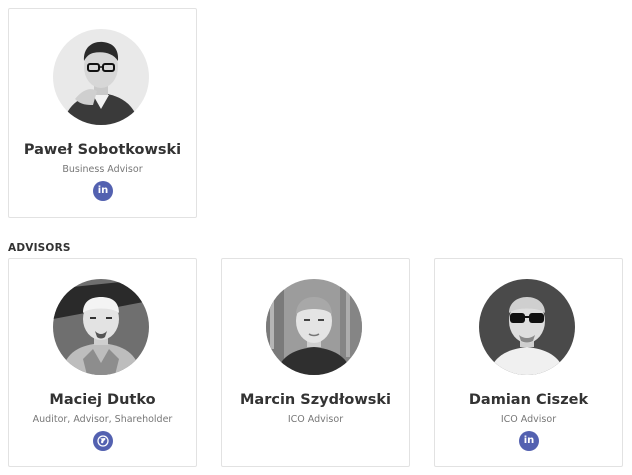 The image size is (632, 475). What do you see at coordinates (314, 327) in the screenshot?
I see `avatar-marcin-szydlowski` at bounding box center [314, 327].